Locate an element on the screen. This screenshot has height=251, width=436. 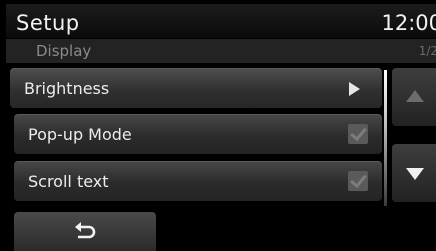
menu-item-popup-mode: Pop-up Mode is located at coordinates (198, 134).